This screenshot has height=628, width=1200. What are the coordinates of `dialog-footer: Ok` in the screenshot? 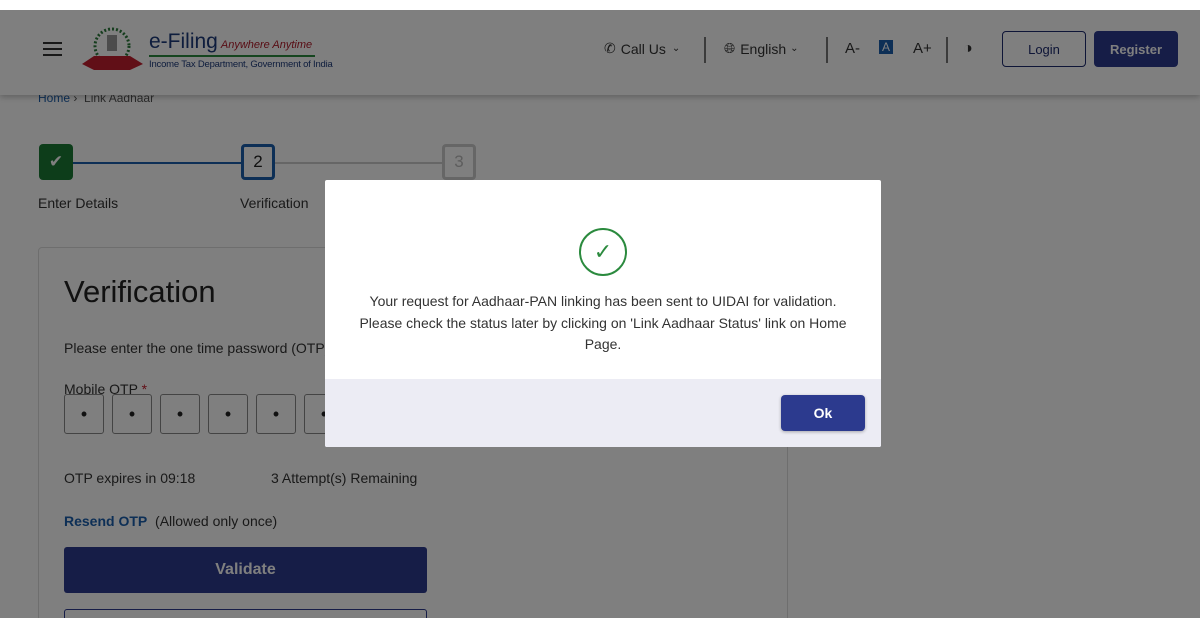 It's located at (603, 413).